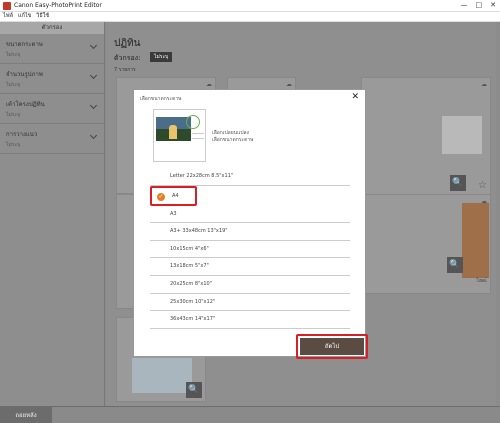  Describe the element at coordinates (482, 185) in the screenshot. I see `star-icon: ☆` at that location.